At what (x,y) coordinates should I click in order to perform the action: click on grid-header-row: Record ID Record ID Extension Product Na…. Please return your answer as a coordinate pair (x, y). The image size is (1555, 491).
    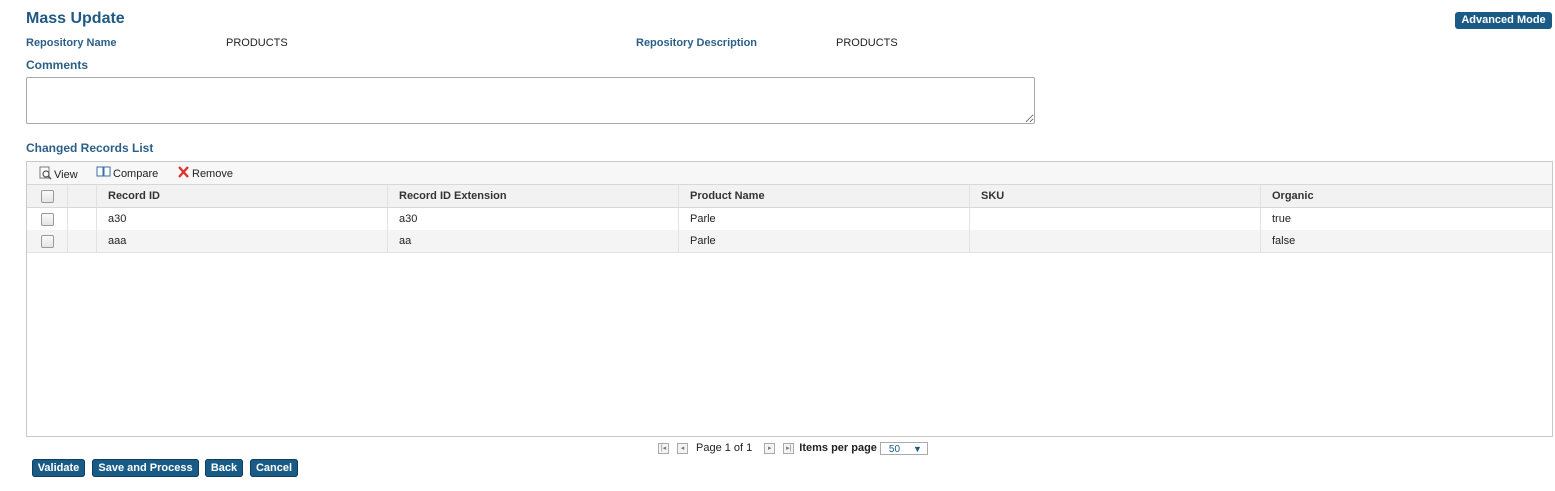
    Looking at the image, I should click on (789, 196).